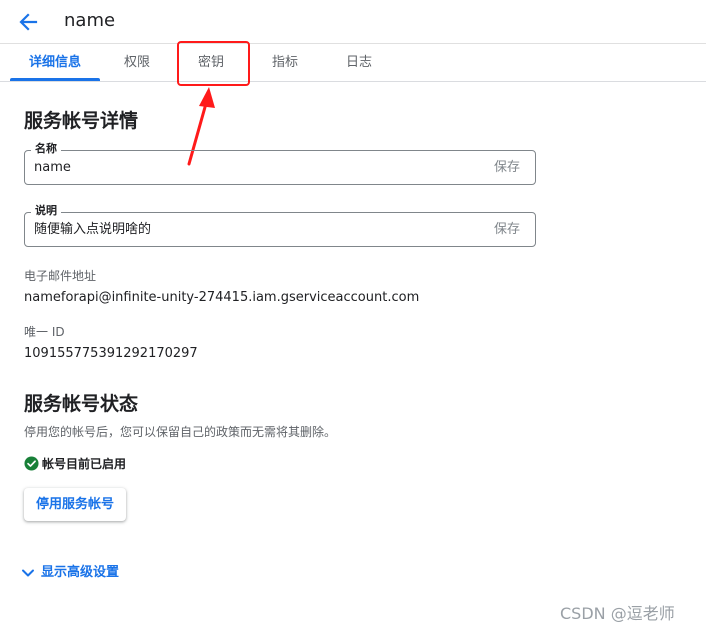 The height and width of the screenshot is (633, 706). Describe the element at coordinates (28, 22) in the screenshot. I see `arrow-back-icon` at that location.